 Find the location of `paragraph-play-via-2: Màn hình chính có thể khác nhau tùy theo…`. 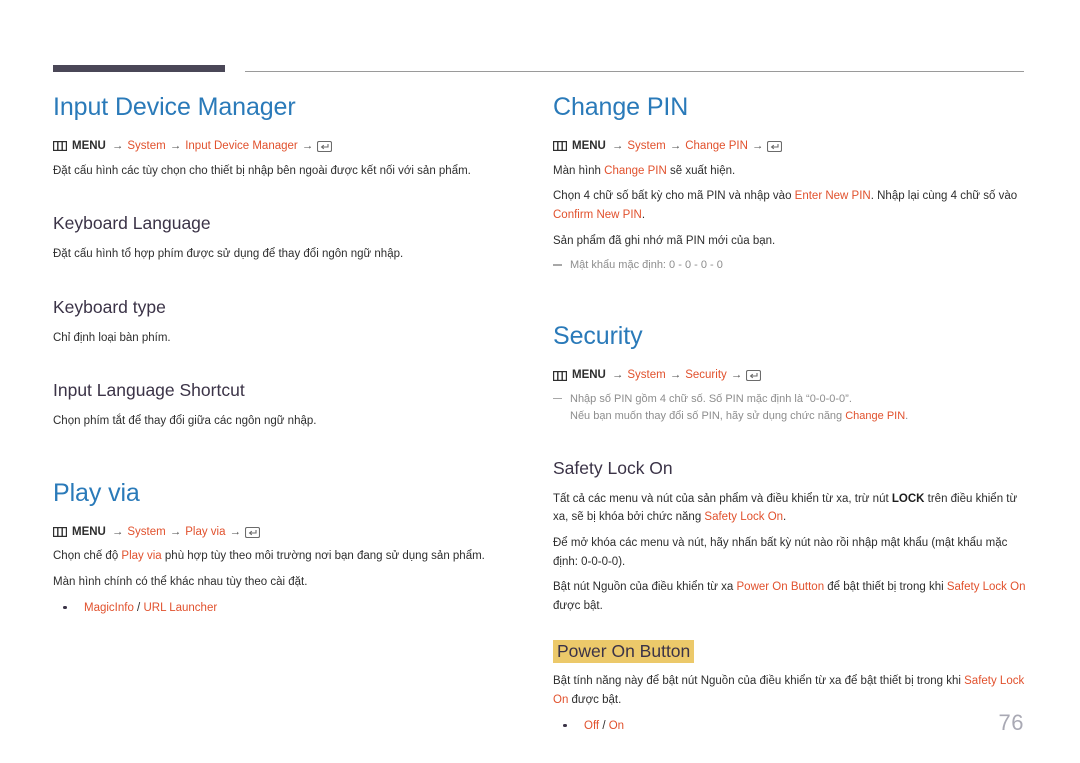

paragraph-play-via-2: Màn hình chính có thể khác nhau tùy theo… is located at coordinates (180, 582).